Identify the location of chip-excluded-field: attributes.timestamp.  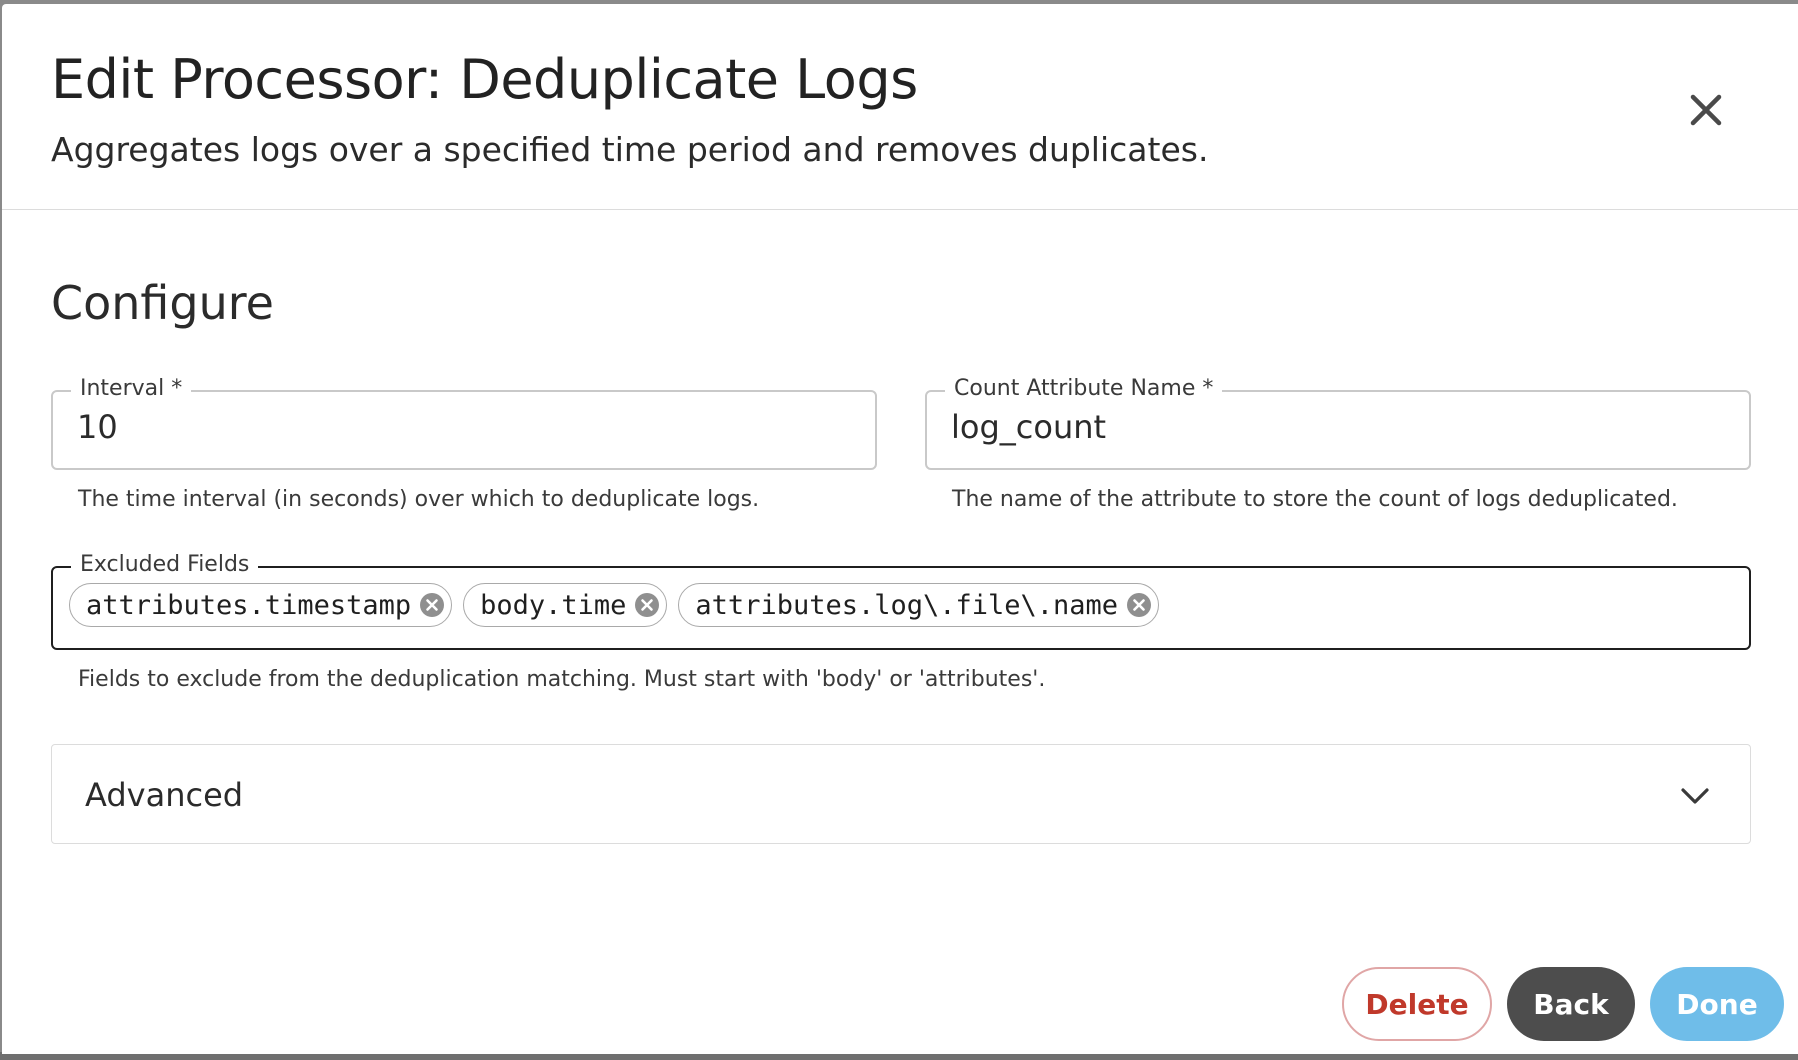
(261, 605).